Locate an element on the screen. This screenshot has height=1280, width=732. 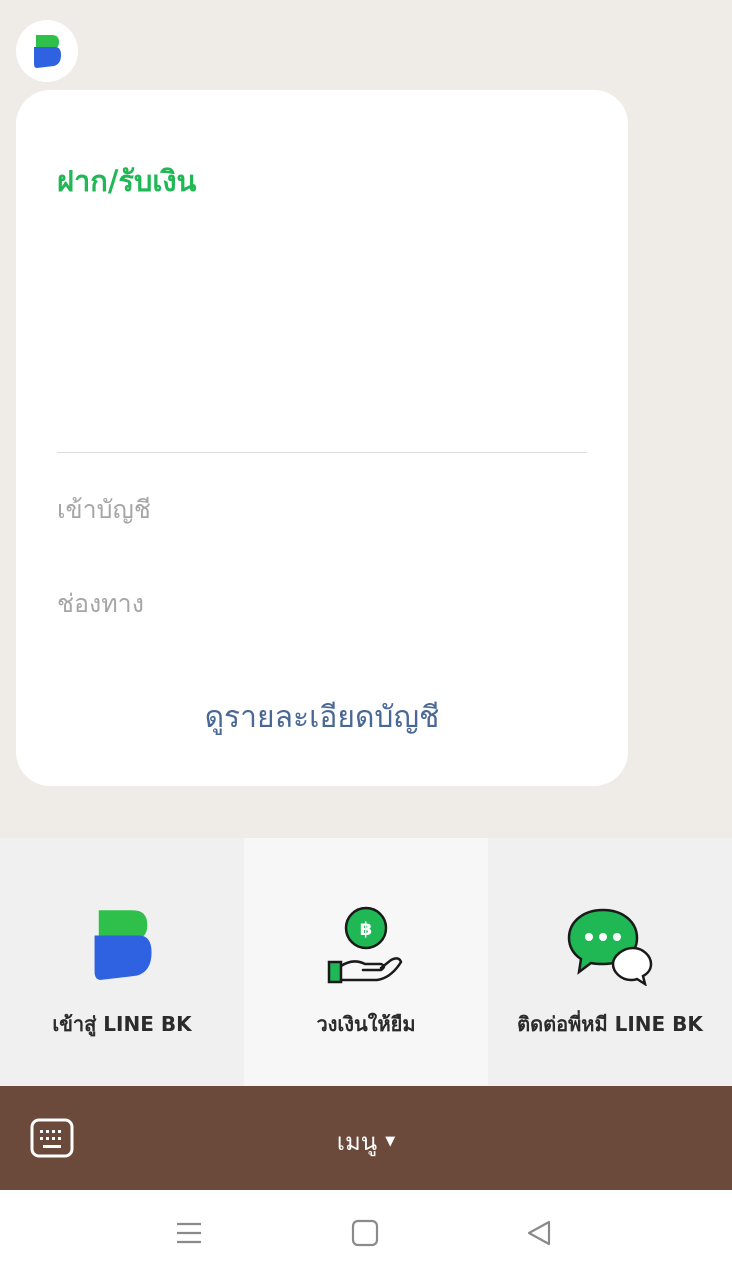
back-button is located at coordinates (539, 1235).